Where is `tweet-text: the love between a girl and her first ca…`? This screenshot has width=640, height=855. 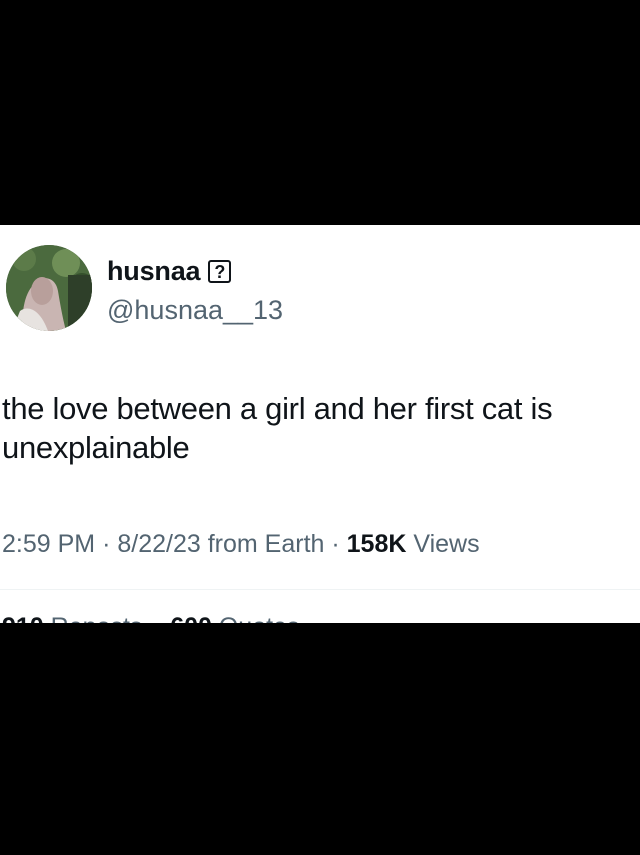 tweet-text: the love between a girl and her first ca… is located at coordinates (277, 428).